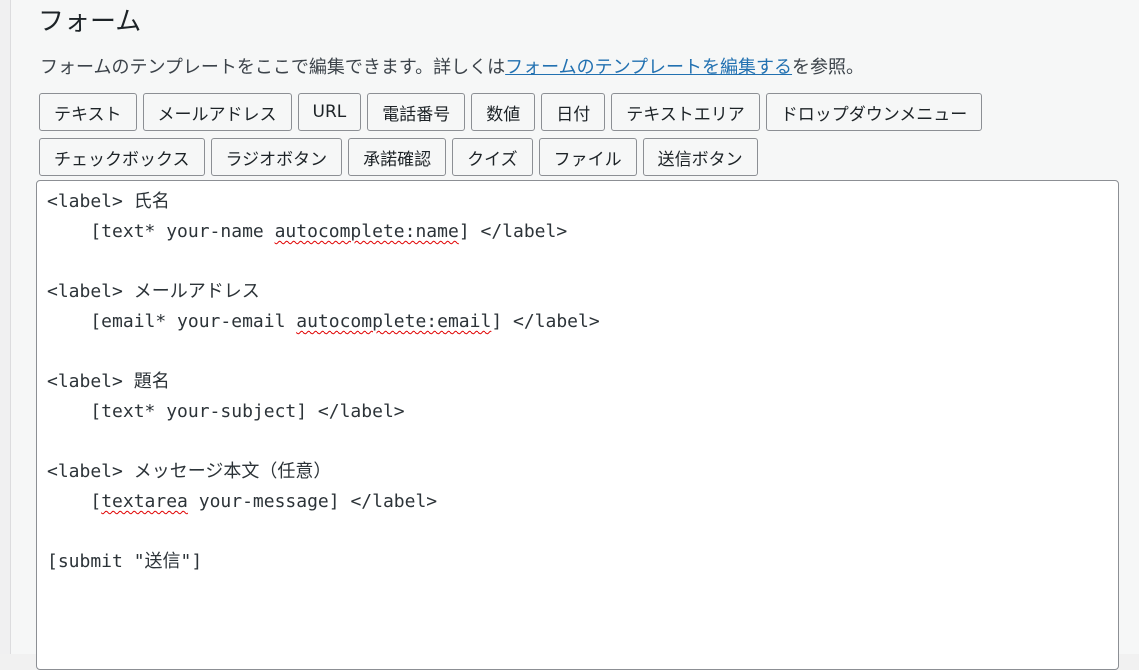 Image resolution: width=1139 pixels, height=670 pixels. Describe the element at coordinates (577, 562) in the screenshot. I see `code-line: [submit "送信"]` at that location.